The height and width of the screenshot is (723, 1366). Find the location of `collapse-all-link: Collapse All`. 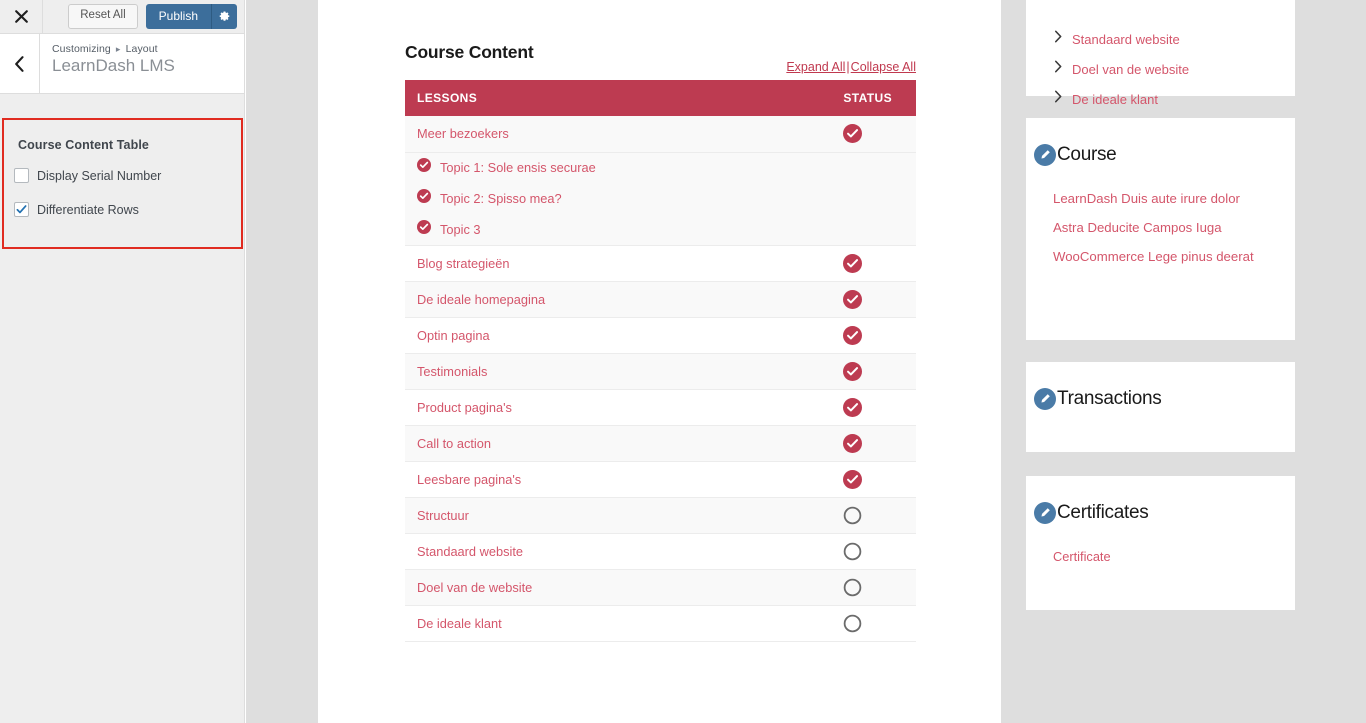

collapse-all-link: Collapse All is located at coordinates (883, 67).